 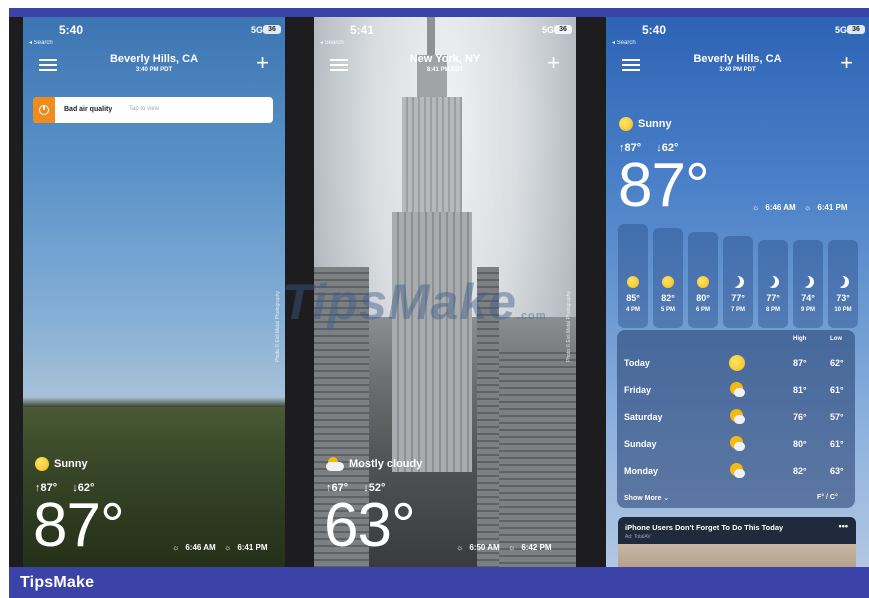 I want to click on daily-row: Sunday 80° 61°, so click(x=736, y=444).